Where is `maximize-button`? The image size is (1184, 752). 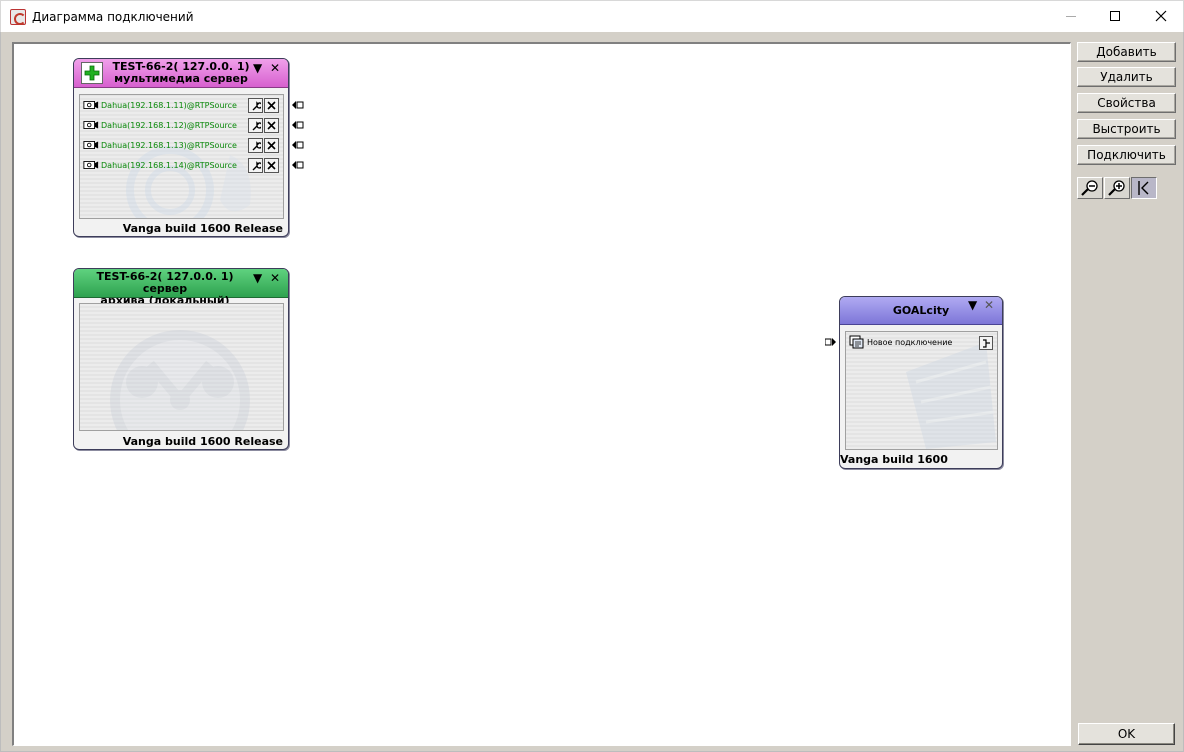
maximize-button is located at coordinates (1115, 16).